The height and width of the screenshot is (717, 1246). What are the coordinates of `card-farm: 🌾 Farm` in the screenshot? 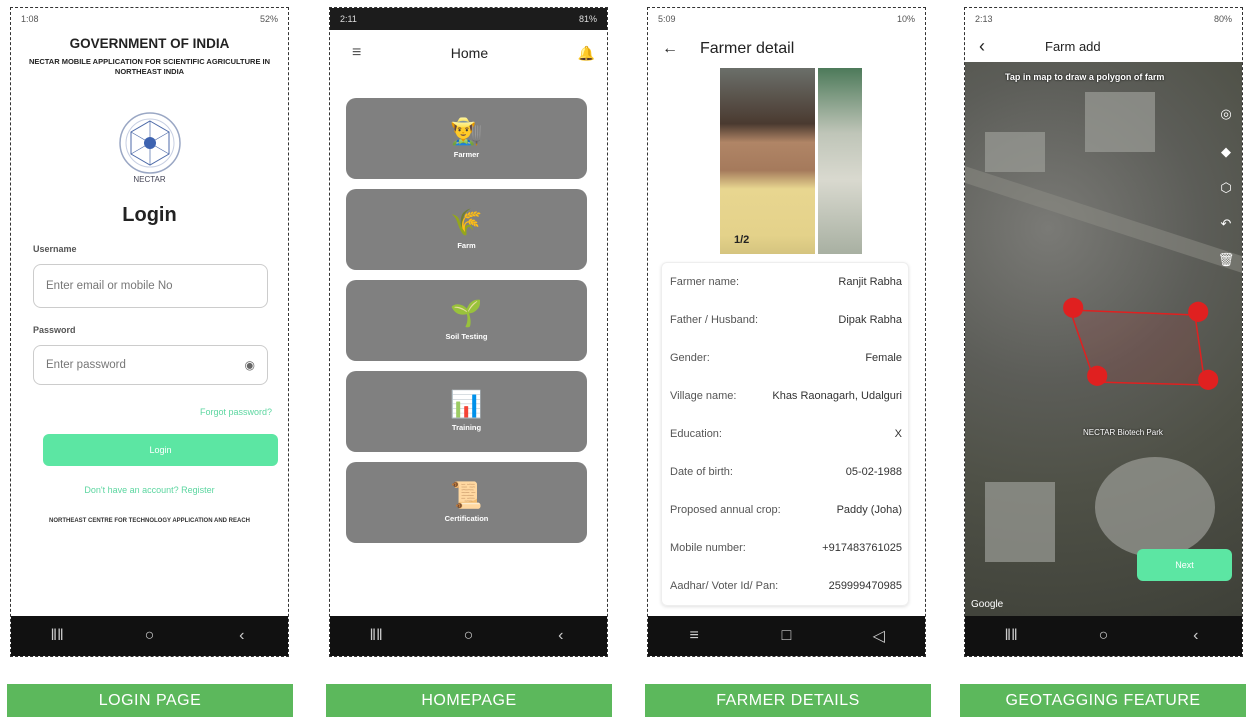 It's located at (466, 229).